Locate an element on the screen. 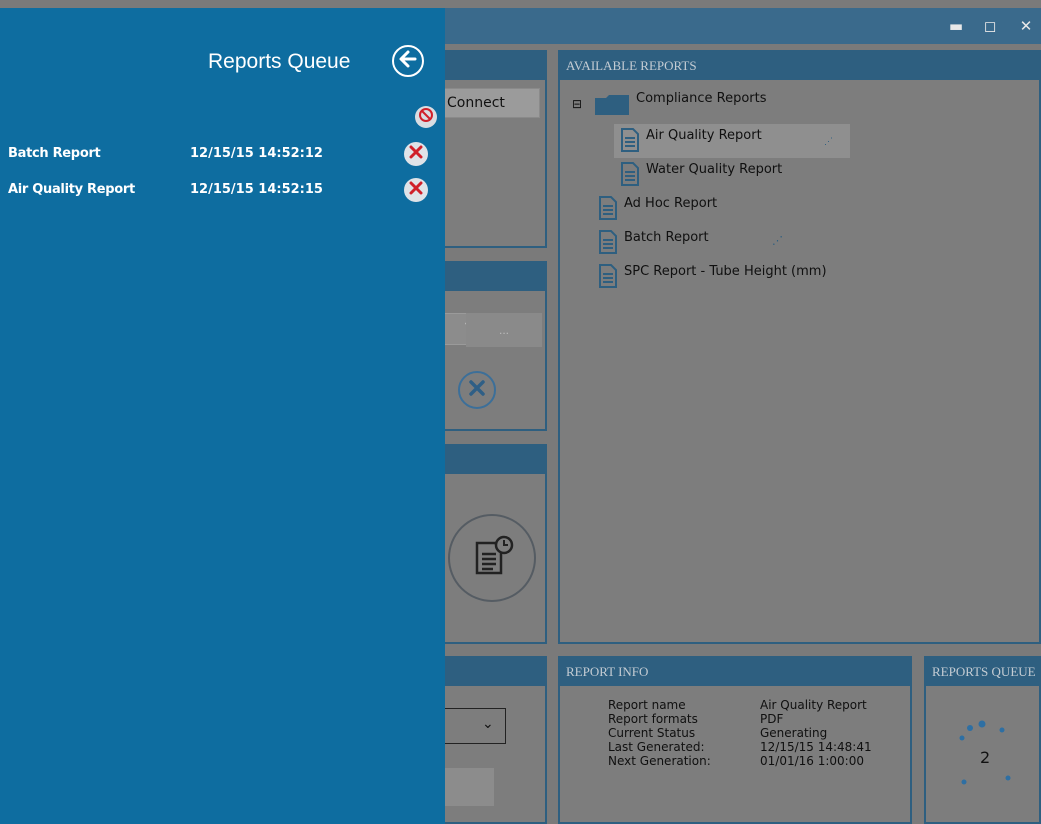  tree-item-label: Ad Hoc Report is located at coordinates (671, 203).